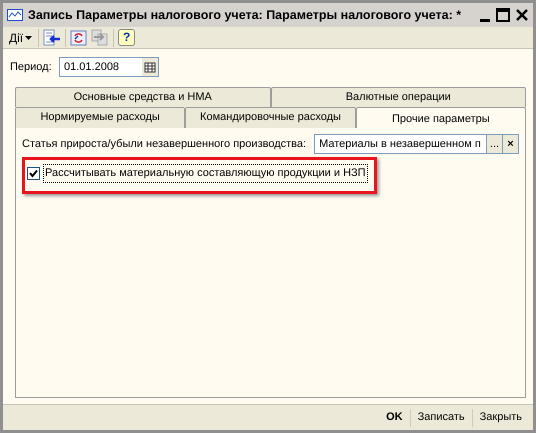  What do you see at coordinates (79, 38) in the screenshot?
I see `refresh-icon` at bounding box center [79, 38].